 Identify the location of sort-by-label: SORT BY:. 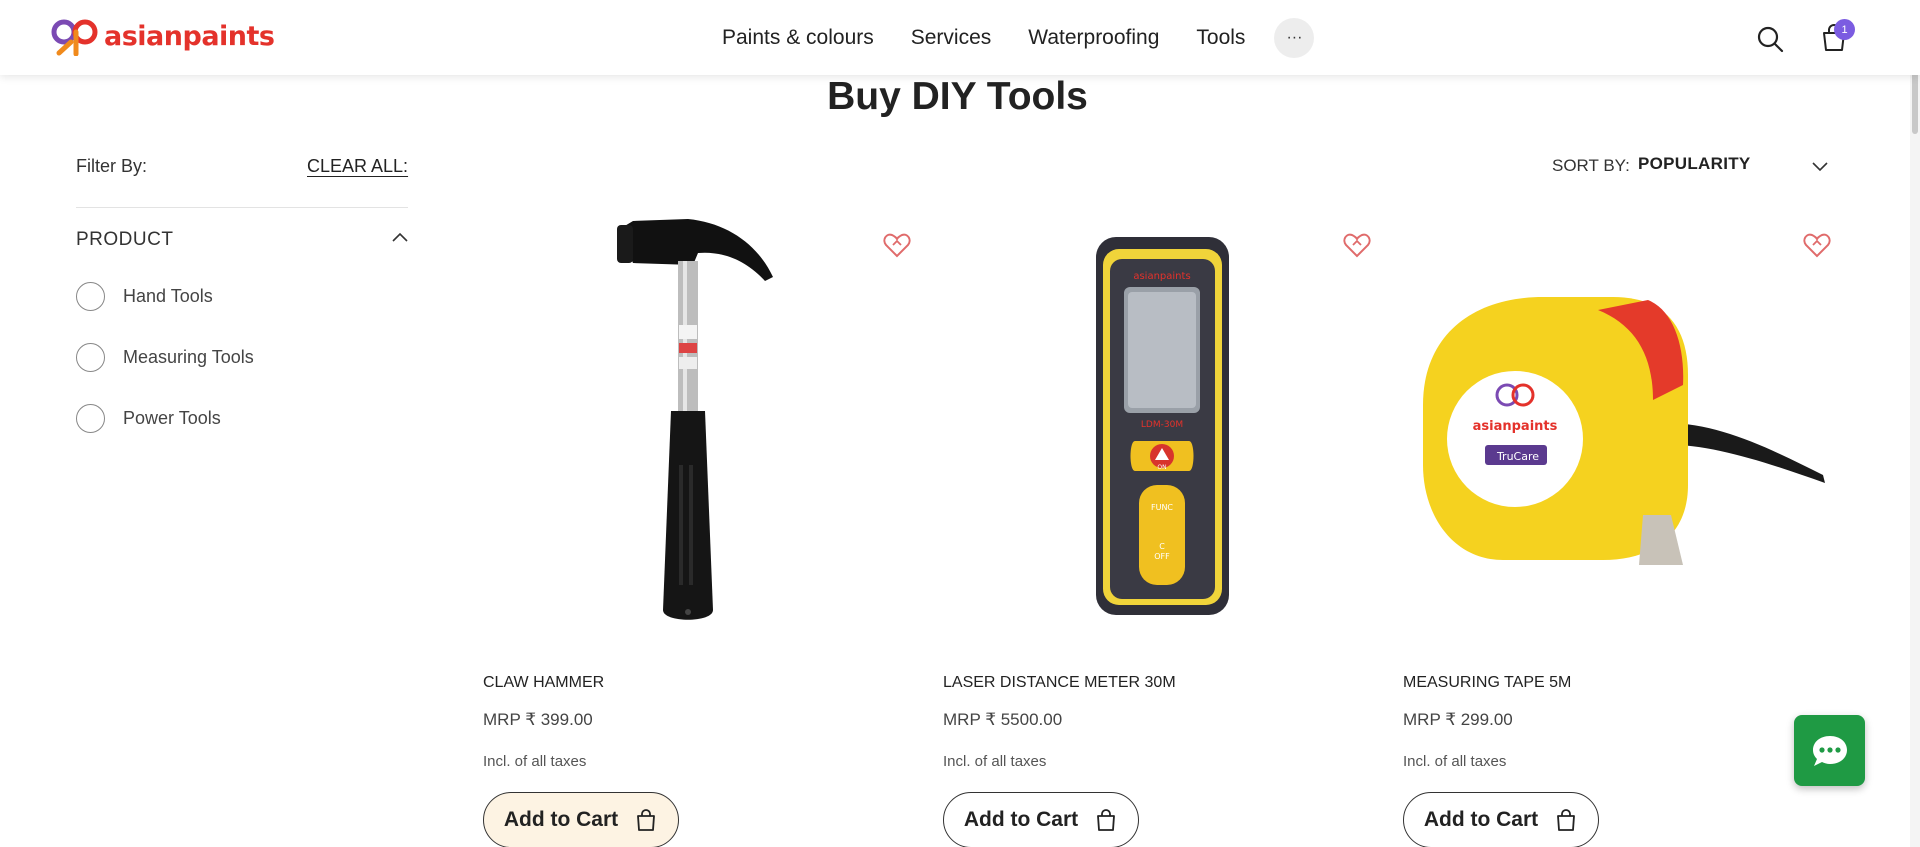
(1591, 165).